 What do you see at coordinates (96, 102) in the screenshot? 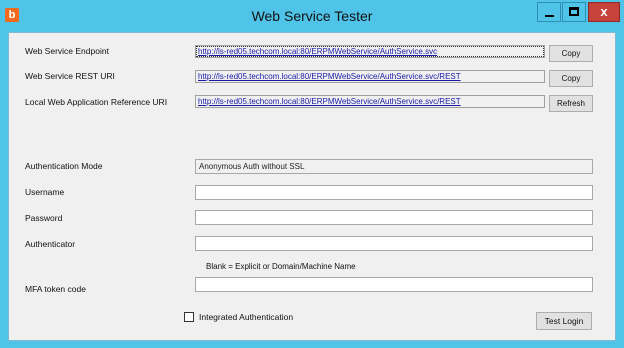
I see `local-ref-label: Local Web Application Reference URI` at bounding box center [96, 102].